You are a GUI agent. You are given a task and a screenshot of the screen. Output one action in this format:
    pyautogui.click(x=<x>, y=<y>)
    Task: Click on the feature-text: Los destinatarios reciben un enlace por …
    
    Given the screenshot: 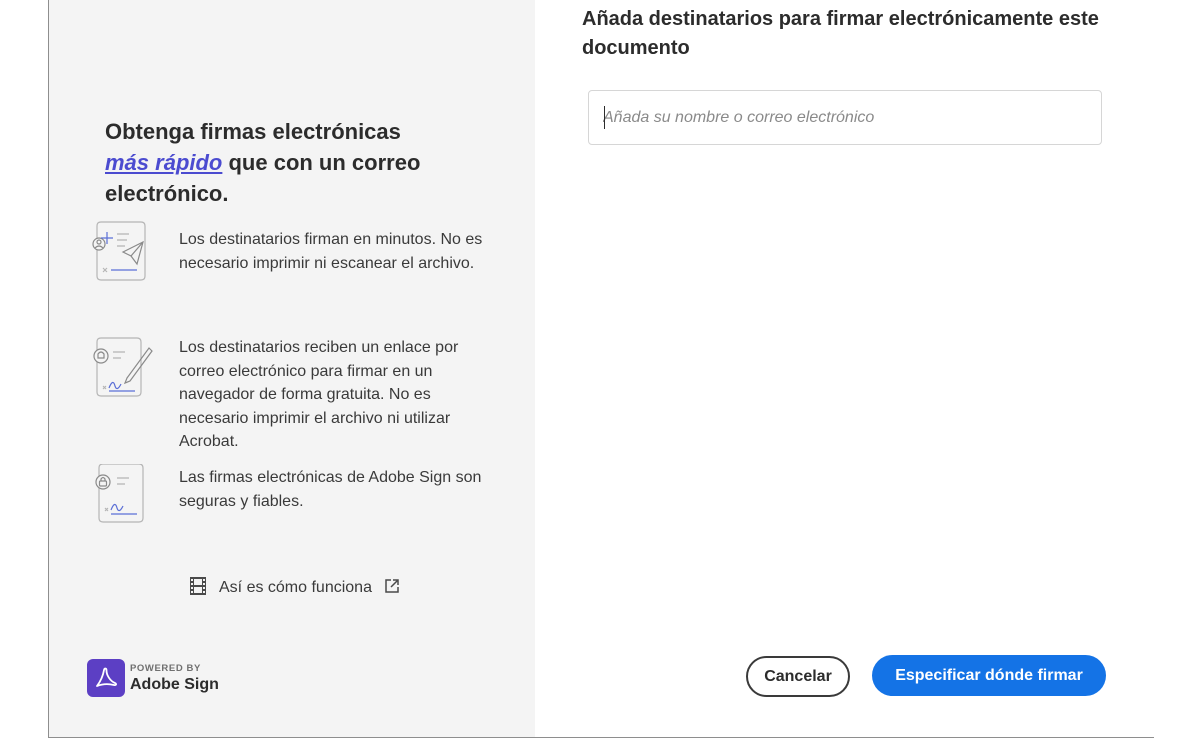 What is the action you would take?
    pyautogui.click(x=319, y=394)
    